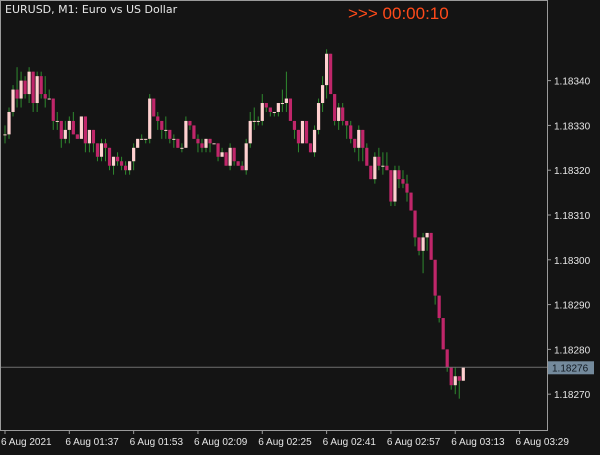 Image resolution: width=600 pixels, height=455 pixels. What do you see at coordinates (91, 9) in the screenshot?
I see `symbol-header: EURUSD, M1: Euro vs US Dollar` at bounding box center [91, 9].